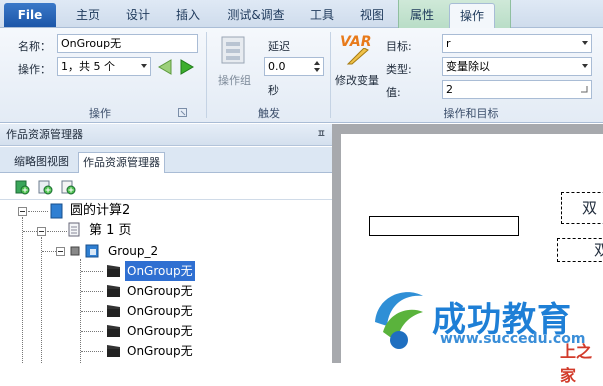 The image size is (603, 386). Describe the element at coordinates (22, 211) in the screenshot. I see `collapse-root-icon` at that location.